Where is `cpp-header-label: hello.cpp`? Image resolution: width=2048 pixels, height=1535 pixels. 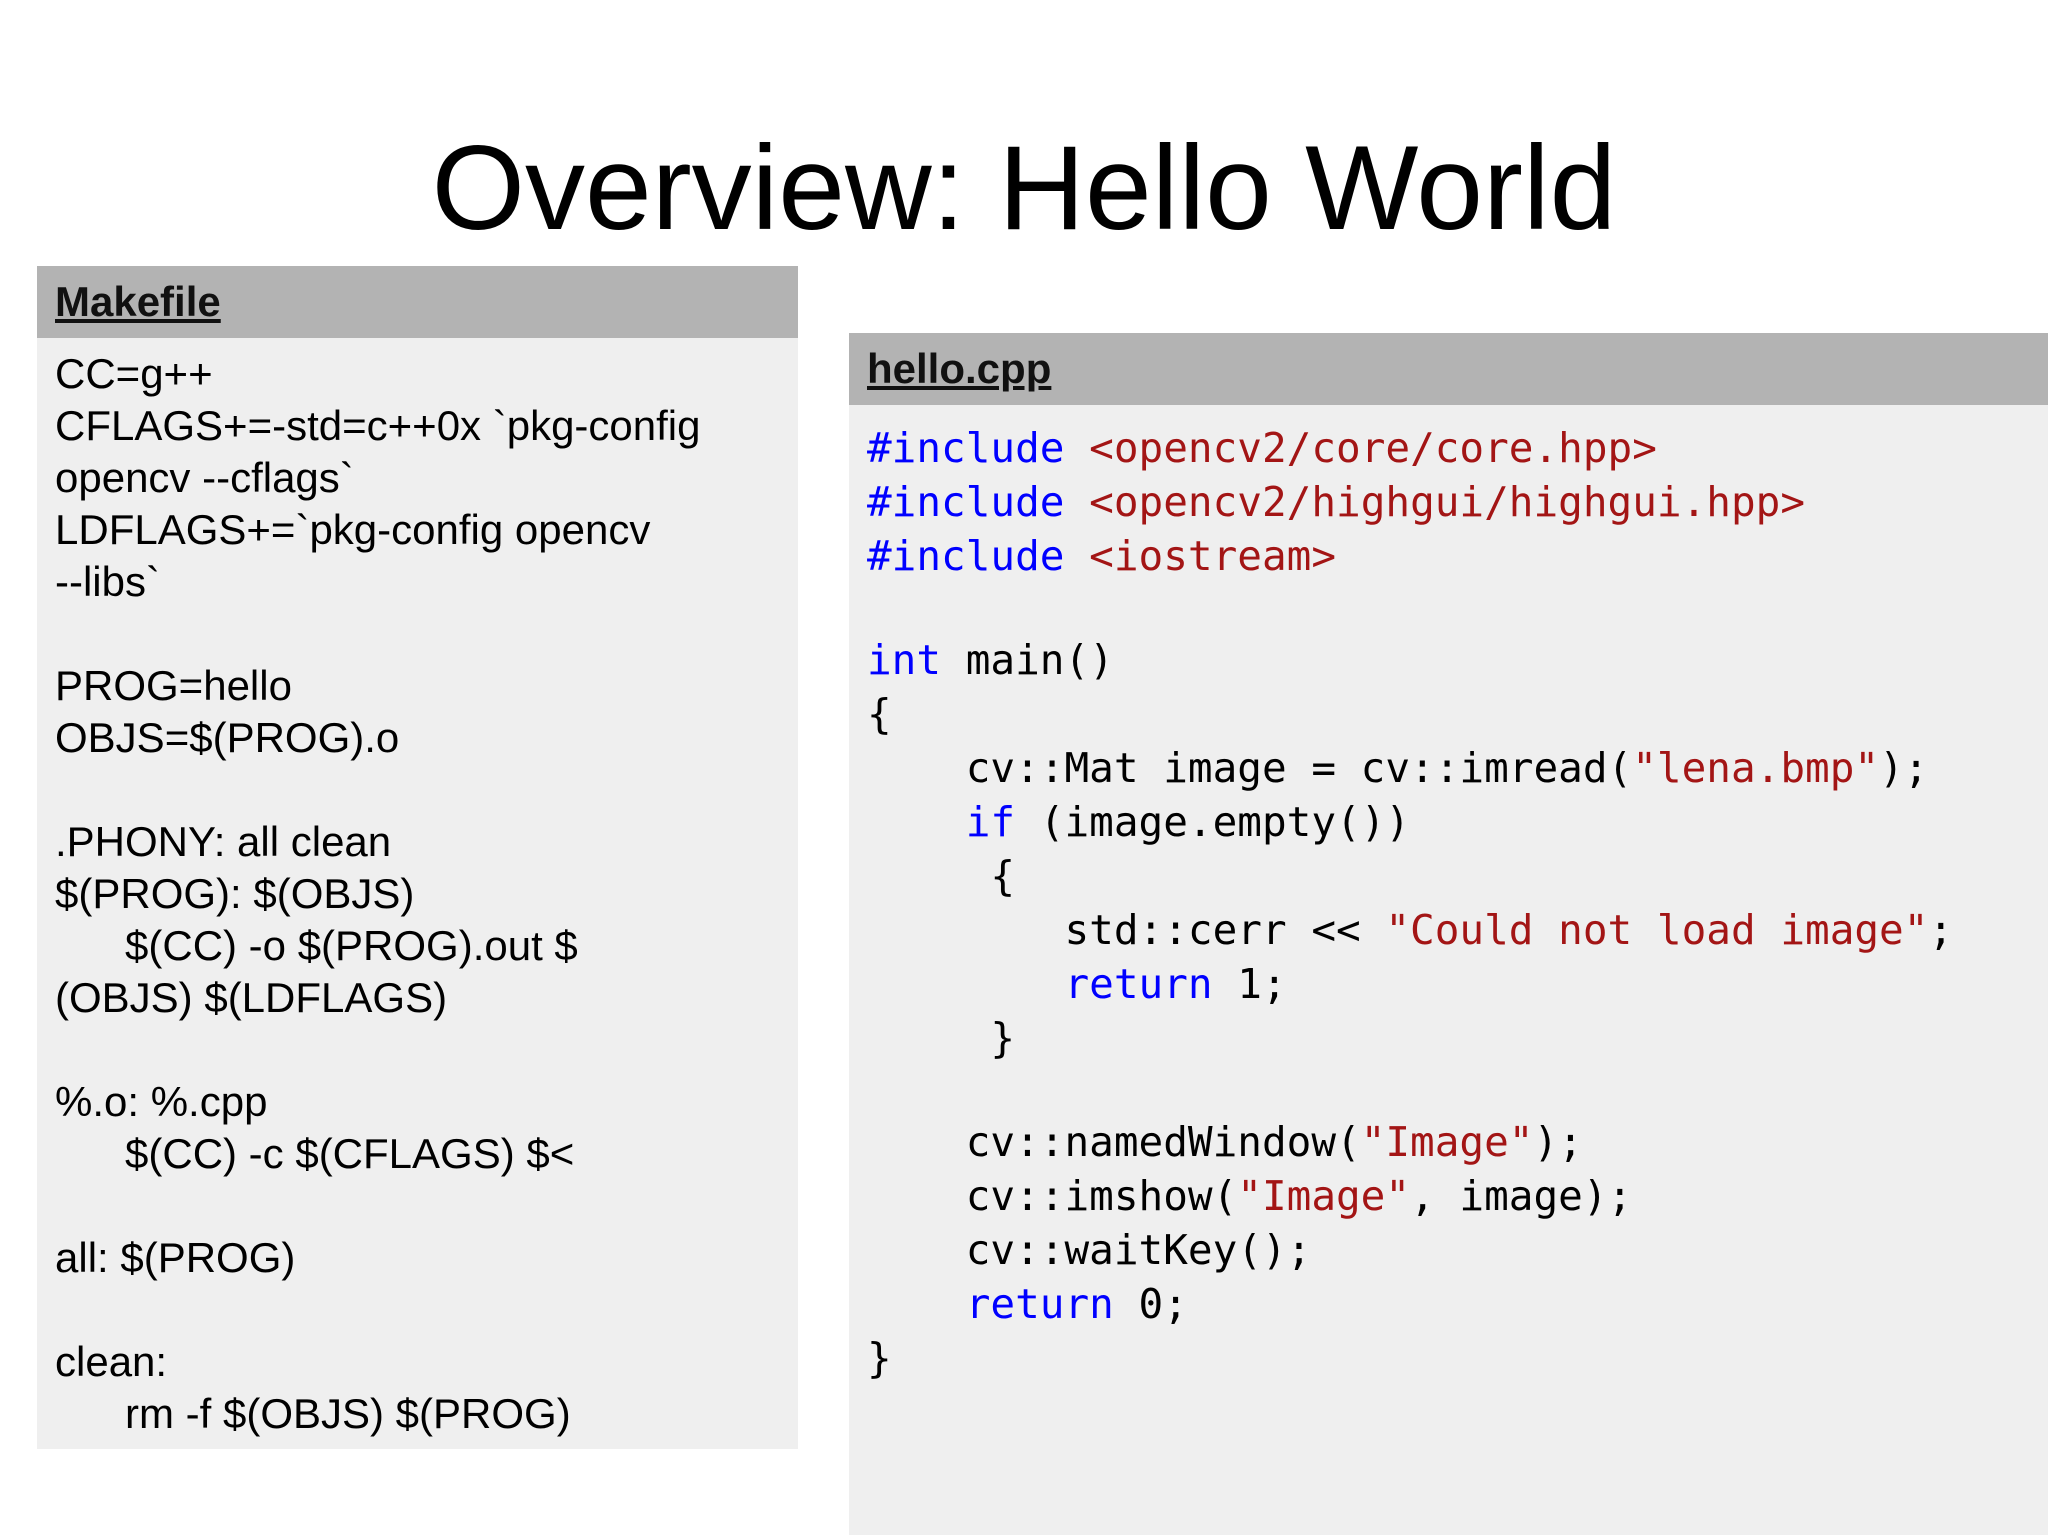
cpp-header-label: hello.cpp is located at coordinates (959, 368).